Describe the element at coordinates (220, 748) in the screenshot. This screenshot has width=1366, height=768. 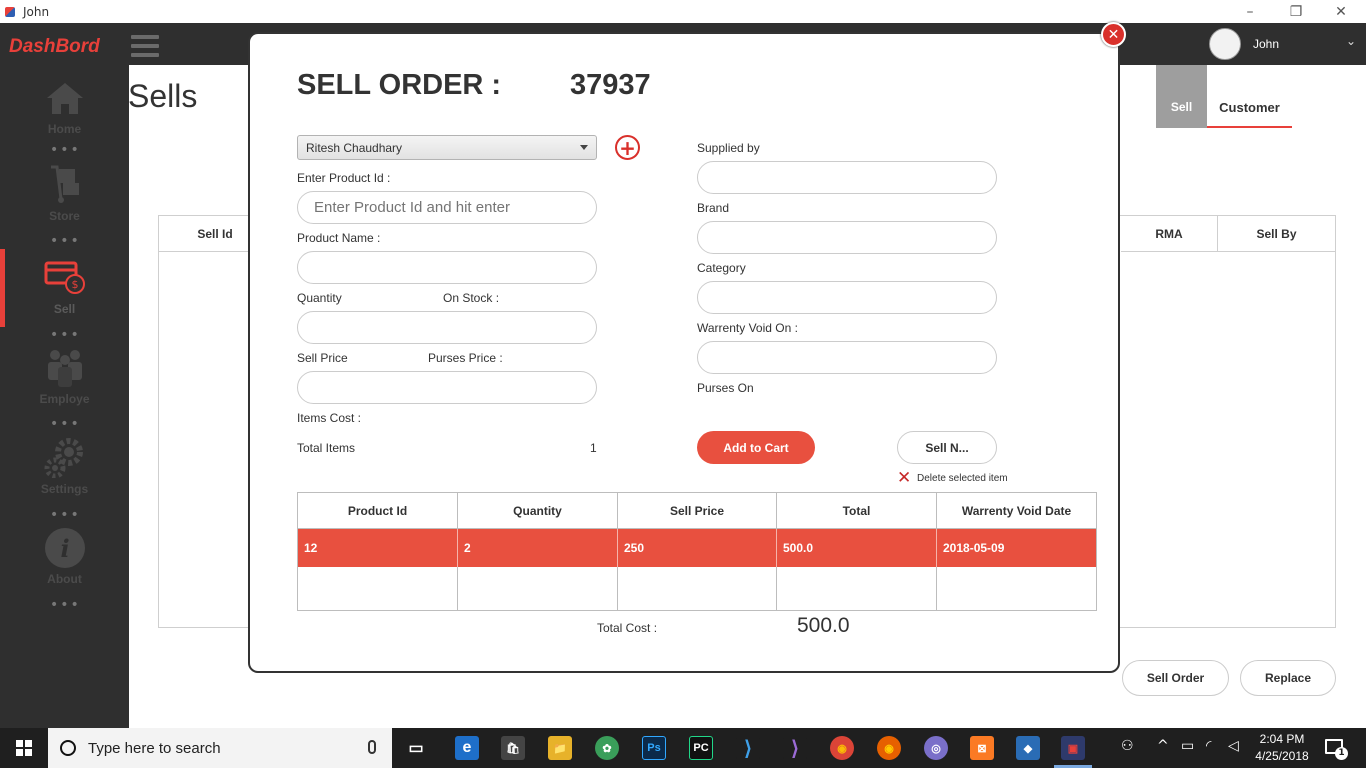
I see `taskbar-search: Type here to search` at that location.